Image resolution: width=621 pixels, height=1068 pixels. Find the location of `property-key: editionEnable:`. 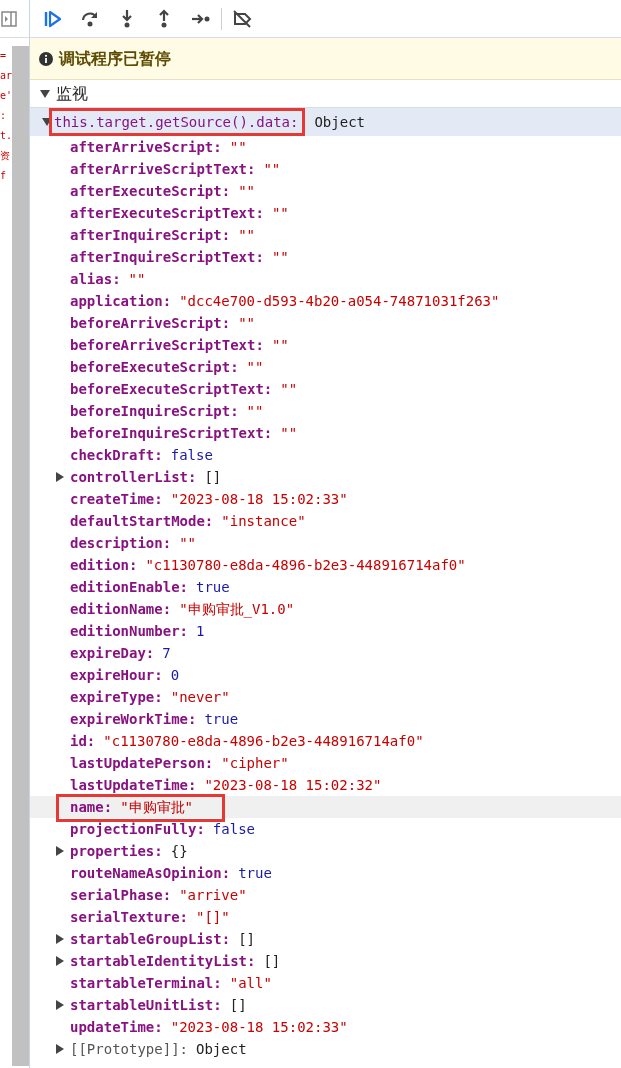

property-key: editionEnable: is located at coordinates (129, 587).